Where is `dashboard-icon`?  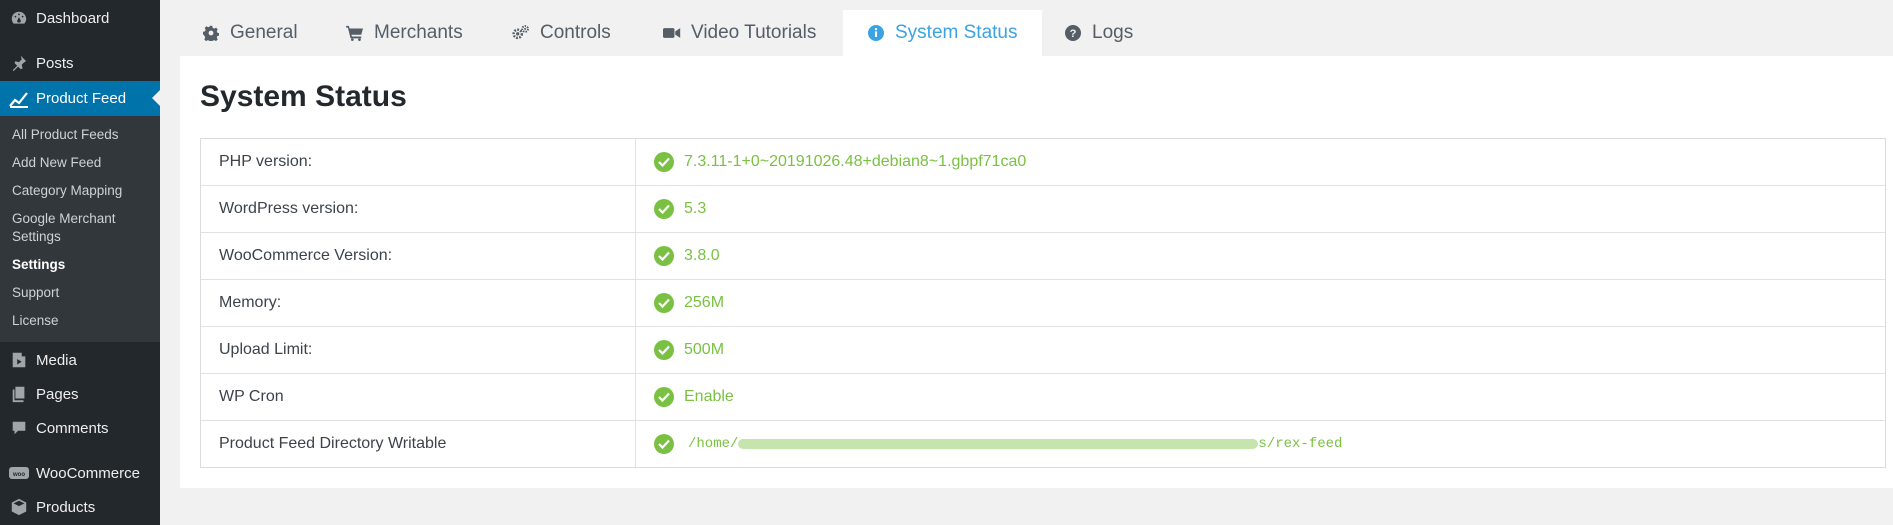
dashboard-icon is located at coordinates (19, 18).